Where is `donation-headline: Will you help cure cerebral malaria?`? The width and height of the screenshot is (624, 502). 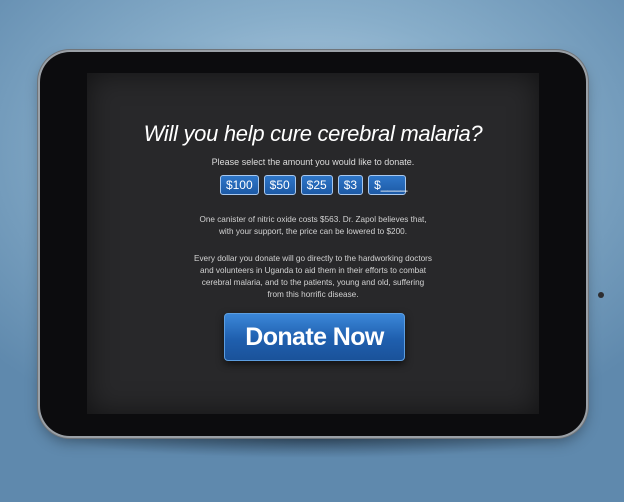
donation-headline: Will you help cure cerebral malaria? is located at coordinates (313, 133).